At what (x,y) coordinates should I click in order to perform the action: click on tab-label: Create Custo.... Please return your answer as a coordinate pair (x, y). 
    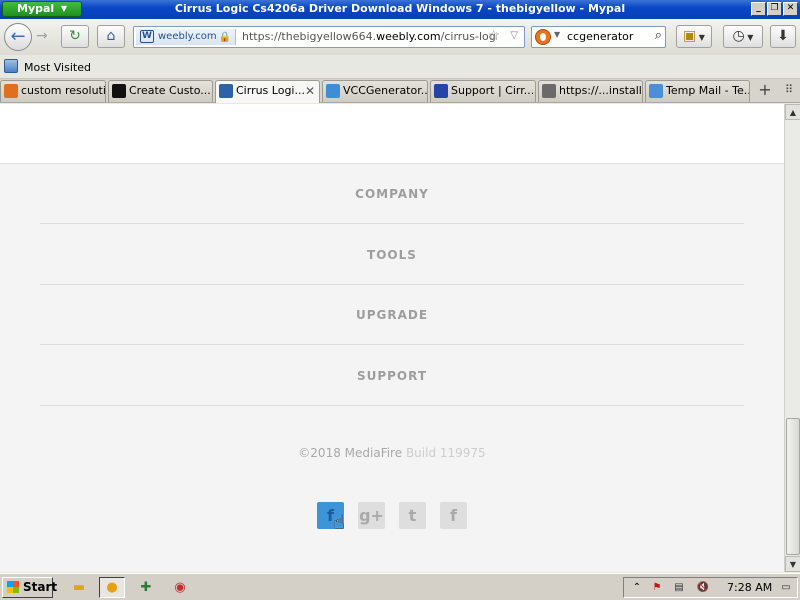
    Looking at the image, I should click on (170, 90).